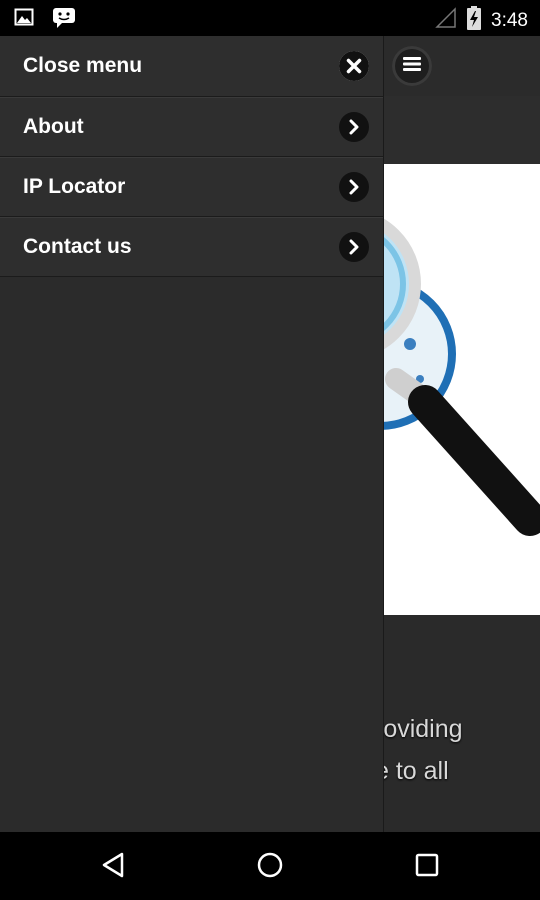  I want to click on recents-icon, so click(427, 867).